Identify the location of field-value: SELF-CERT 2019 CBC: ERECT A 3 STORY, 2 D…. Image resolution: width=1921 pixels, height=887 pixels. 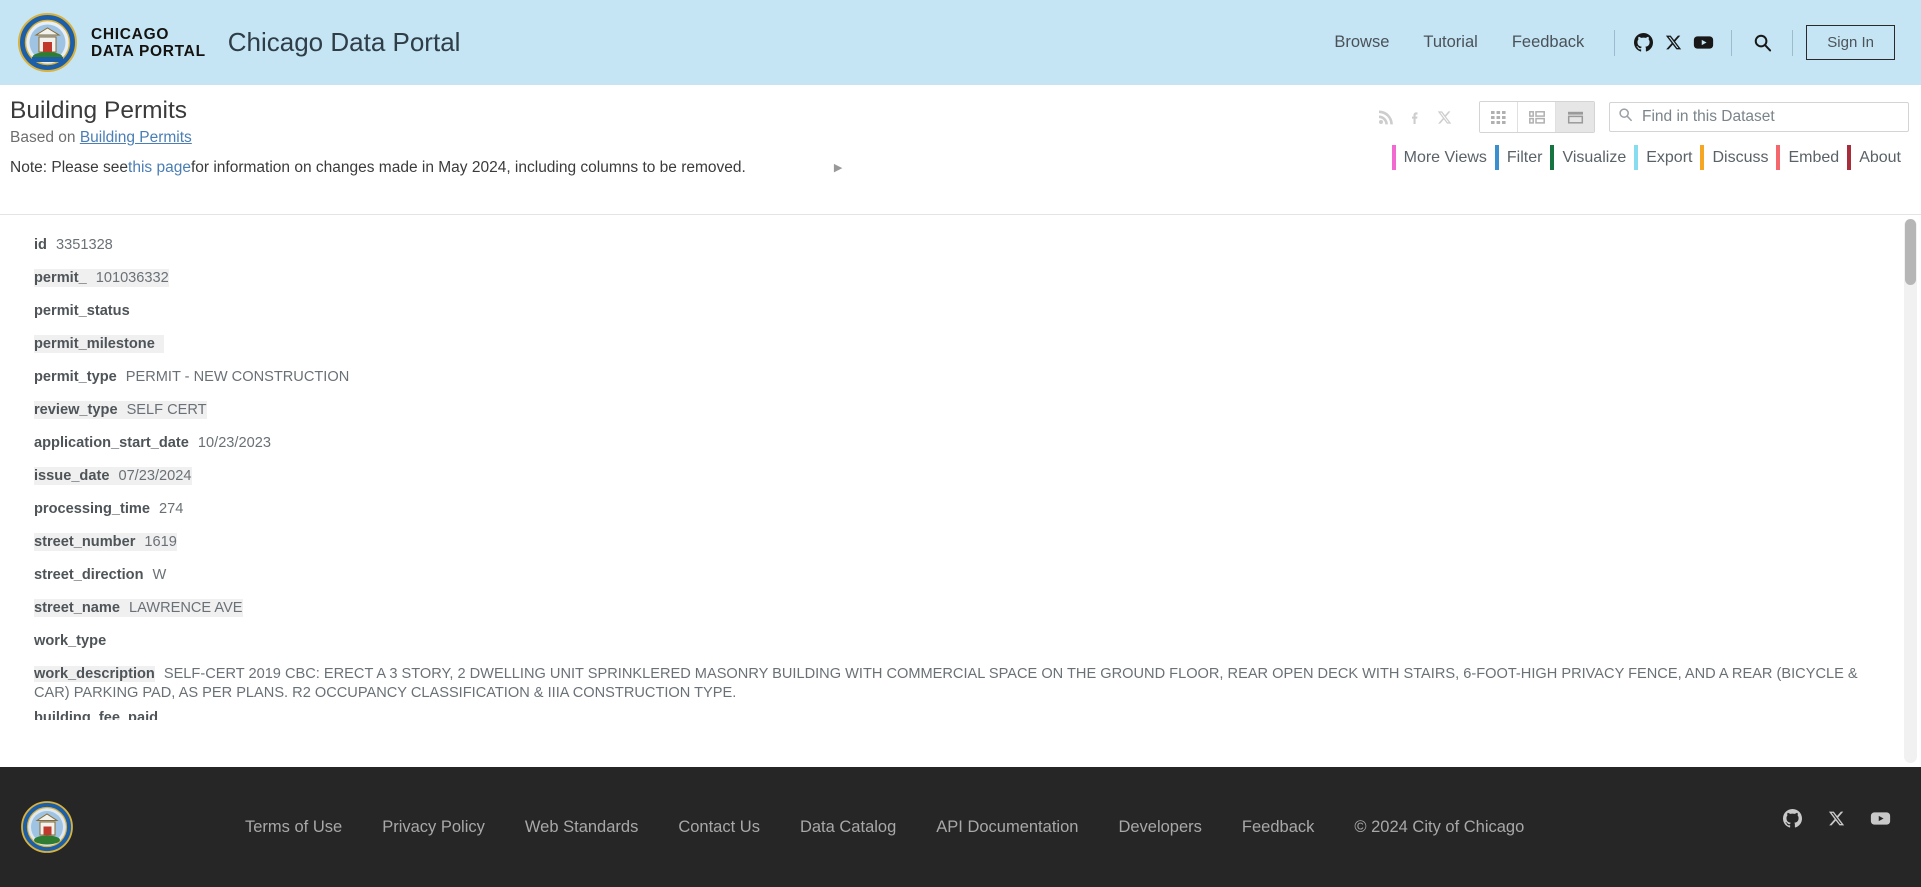
(946, 683).